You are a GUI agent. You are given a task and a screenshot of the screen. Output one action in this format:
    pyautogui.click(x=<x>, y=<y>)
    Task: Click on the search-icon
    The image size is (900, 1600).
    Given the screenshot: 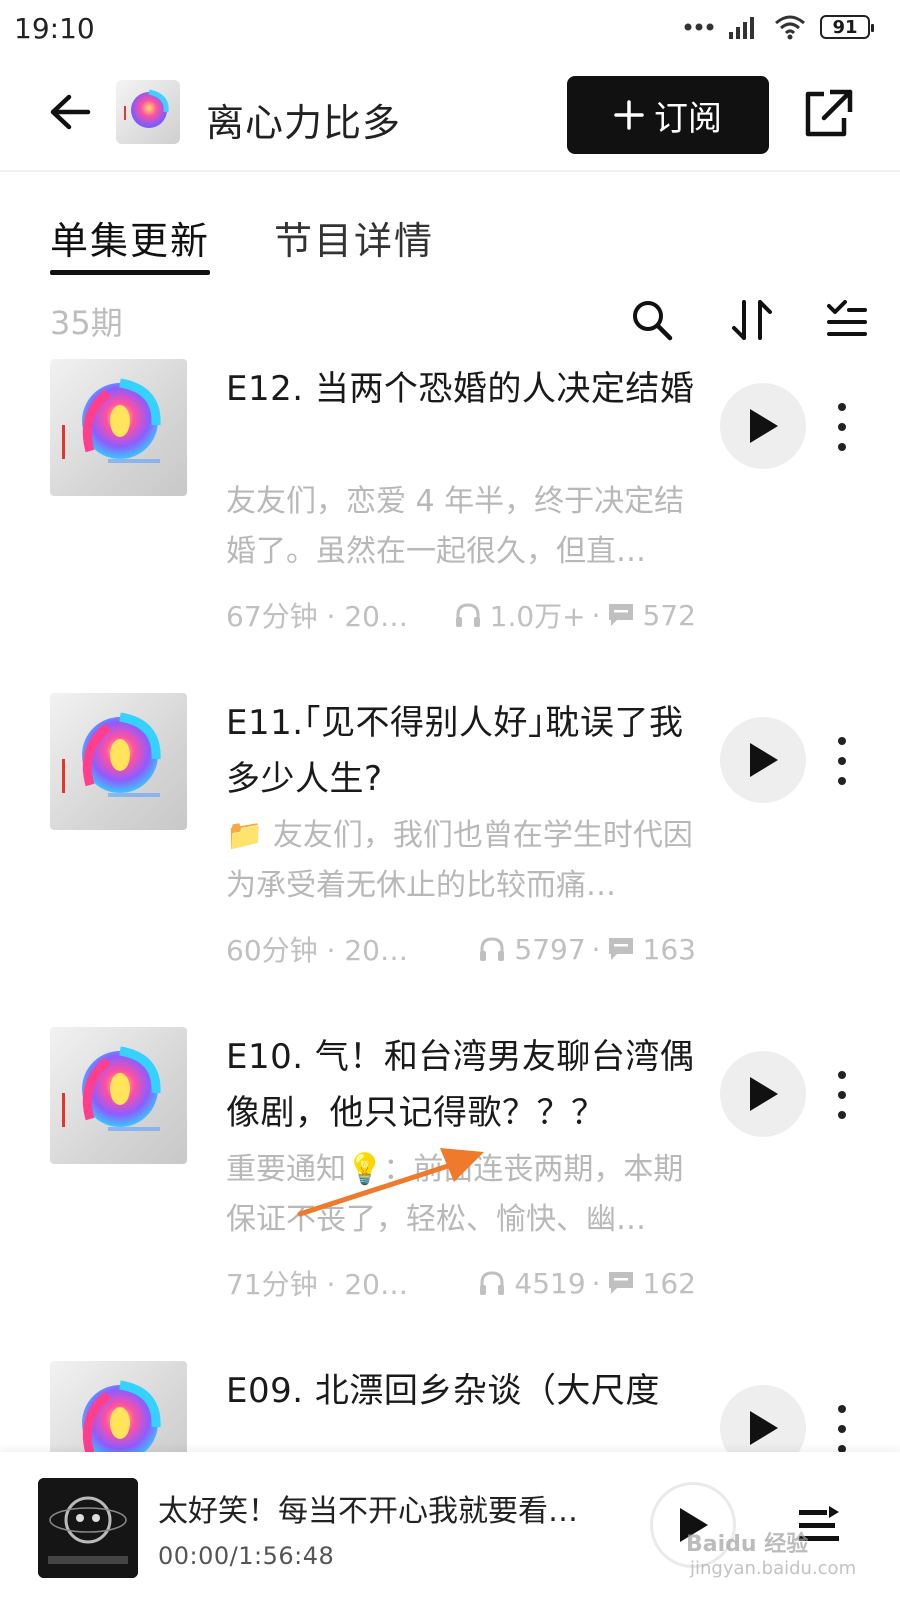 What is the action you would take?
    pyautogui.click(x=652, y=320)
    